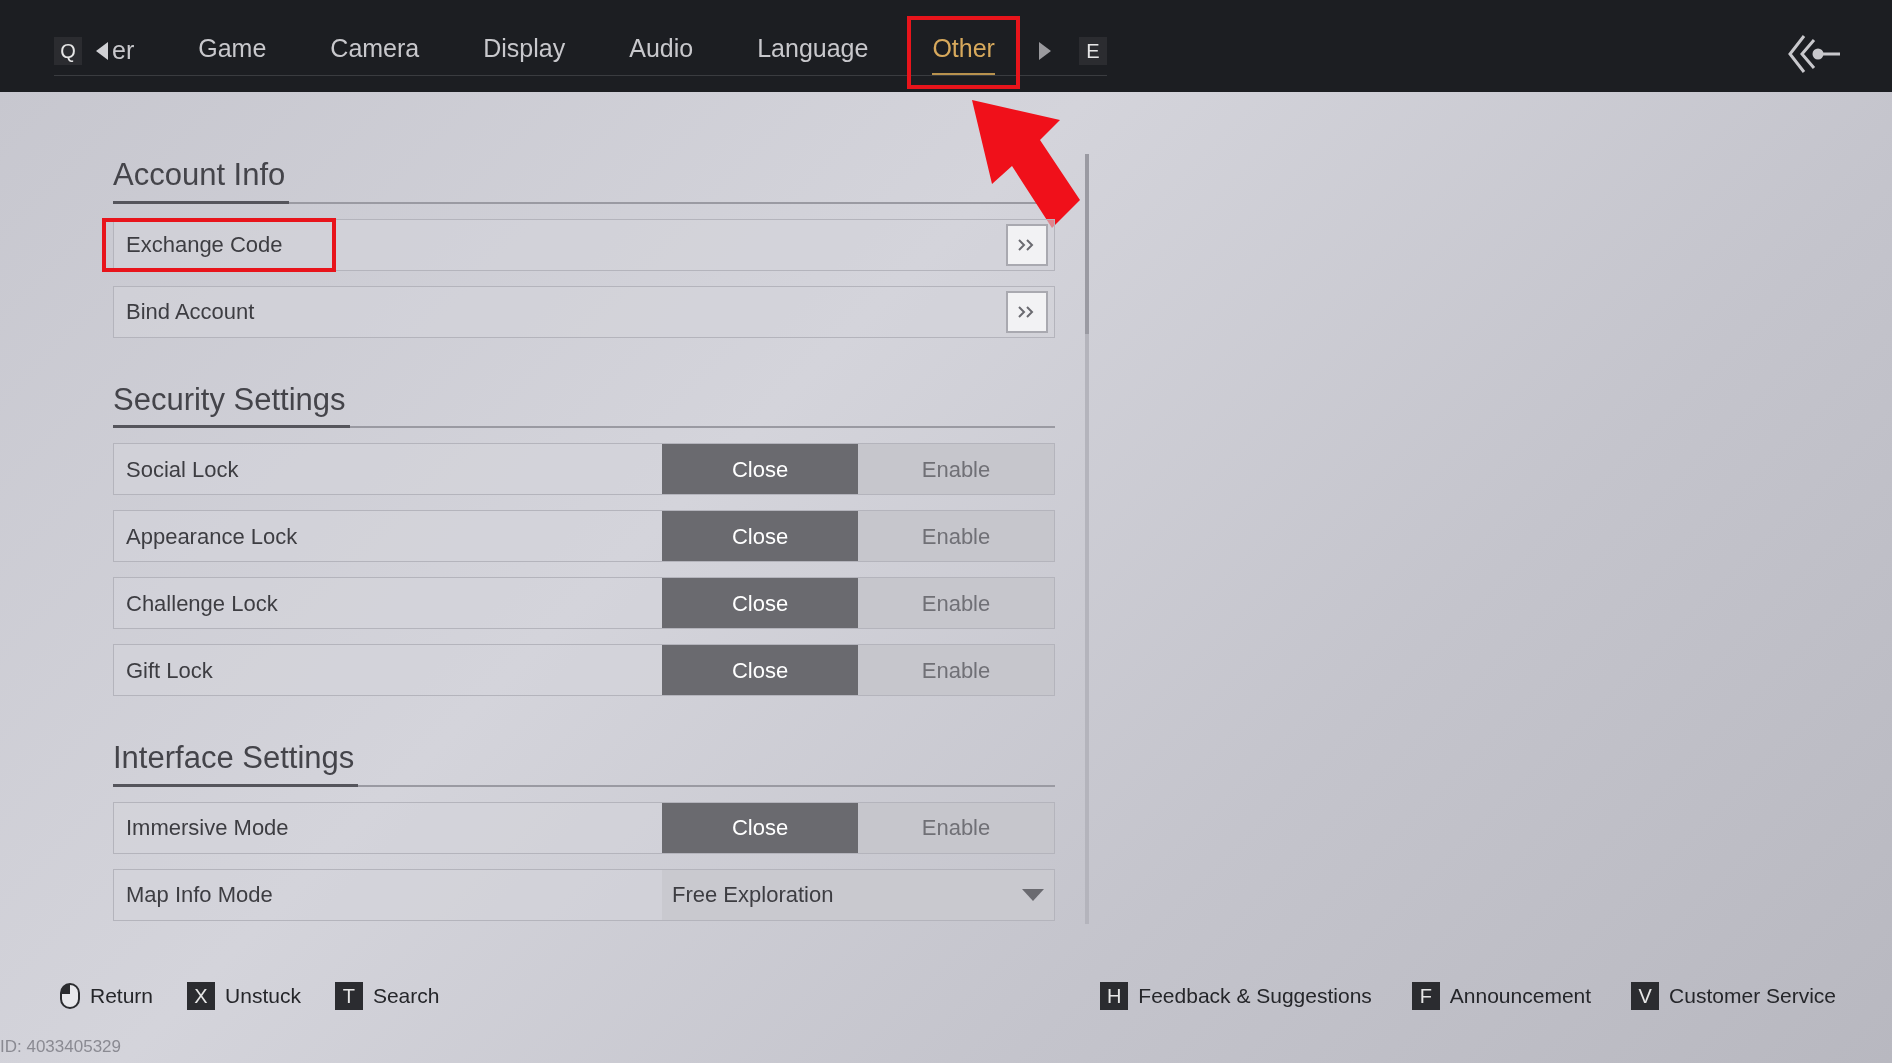 The width and height of the screenshot is (1892, 1063). I want to click on caret-down-icon, so click(1033, 894).